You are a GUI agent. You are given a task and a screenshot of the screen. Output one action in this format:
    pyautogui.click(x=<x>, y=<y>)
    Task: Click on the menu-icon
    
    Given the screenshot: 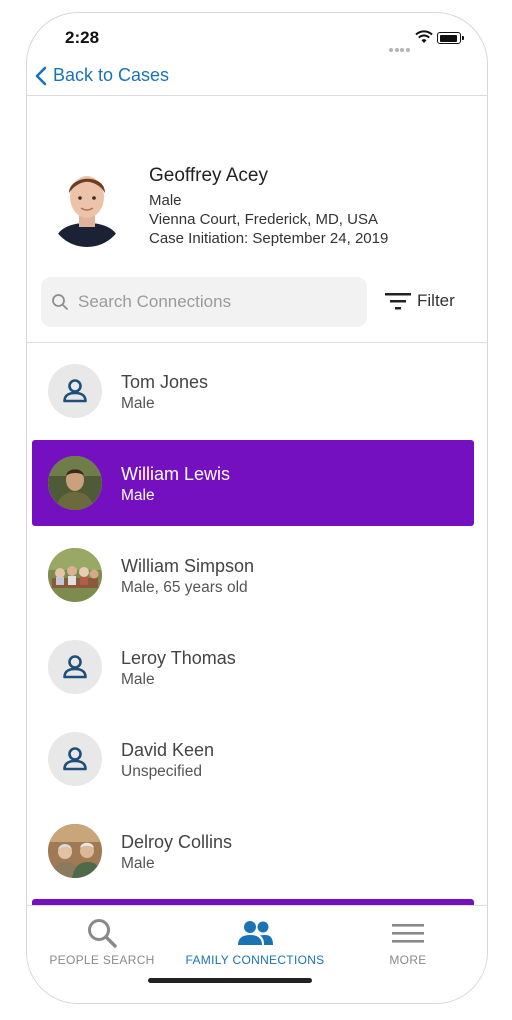 What is the action you would take?
    pyautogui.click(x=408, y=933)
    